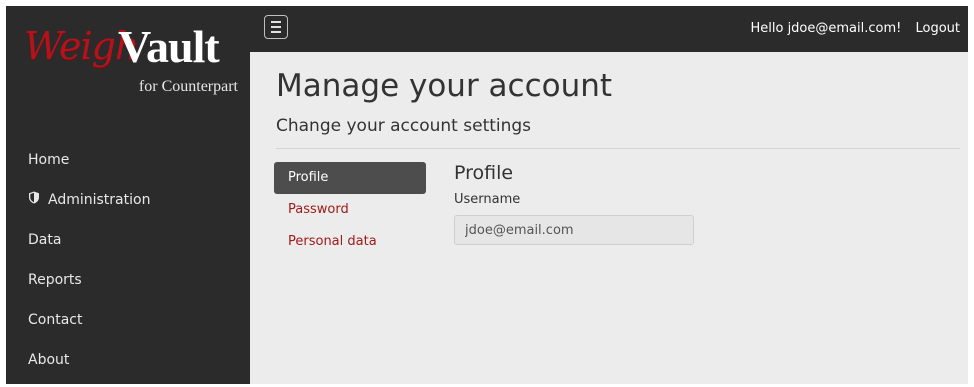  What do you see at coordinates (609, 29) in the screenshot?
I see `top-bar: Hello jdoe@email.com! Logout` at bounding box center [609, 29].